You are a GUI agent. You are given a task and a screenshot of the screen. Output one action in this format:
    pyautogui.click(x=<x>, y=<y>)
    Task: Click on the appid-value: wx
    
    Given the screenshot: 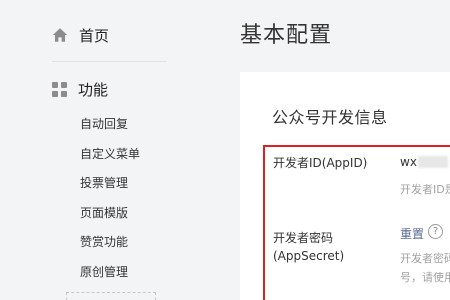 What is the action you would take?
    pyautogui.click(x=424, y=162)
    